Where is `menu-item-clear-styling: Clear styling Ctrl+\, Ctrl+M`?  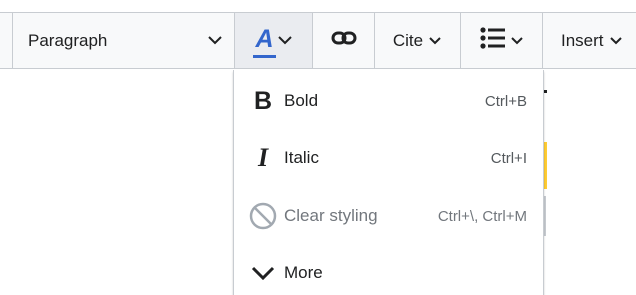 menu-item-clear-styling: Clear styling Ctrl+\, Ctrl+M is located at coordinates (388, 216).